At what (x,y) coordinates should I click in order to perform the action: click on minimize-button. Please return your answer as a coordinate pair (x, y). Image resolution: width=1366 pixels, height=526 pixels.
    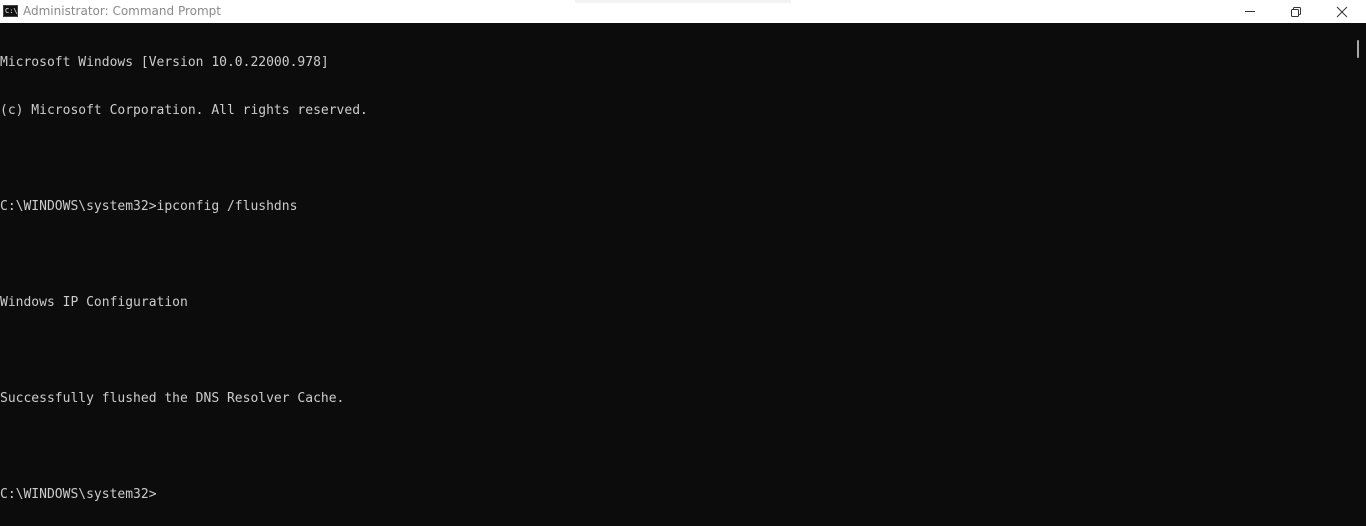
    Looking at the image, I should click on (1250, 11).